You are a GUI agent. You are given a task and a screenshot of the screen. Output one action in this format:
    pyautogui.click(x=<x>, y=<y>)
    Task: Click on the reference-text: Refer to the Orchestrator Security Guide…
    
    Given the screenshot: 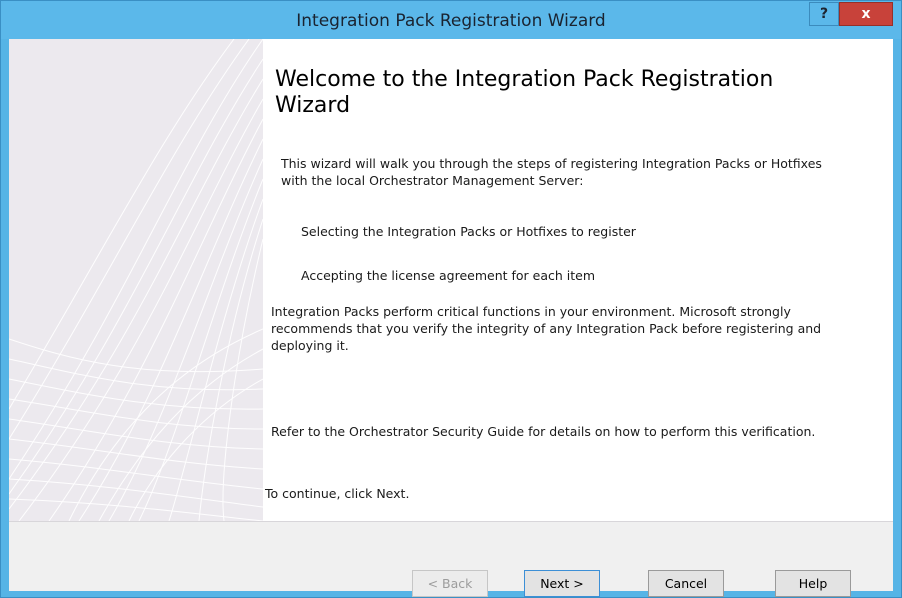 What is the action you would take?
    pyautogui.click(x=543, y=431)
    